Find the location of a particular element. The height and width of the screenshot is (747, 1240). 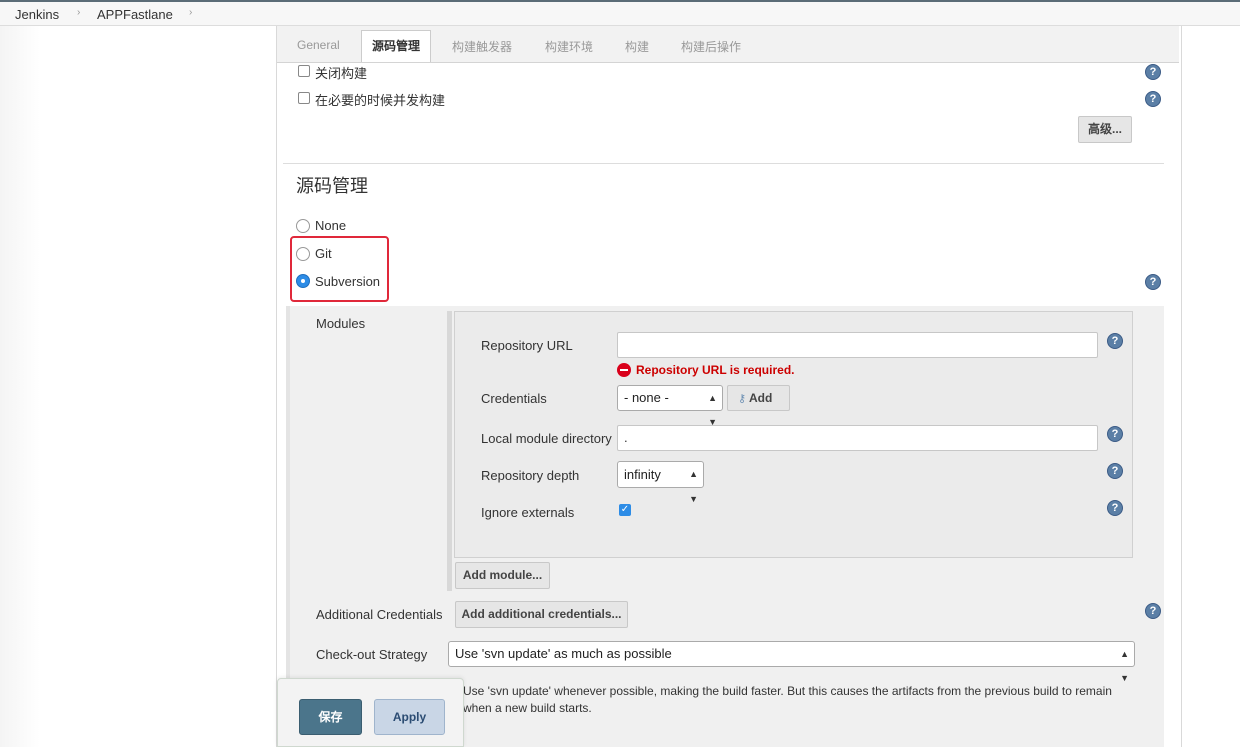

credentials-select: - none - ▲ ▼ is located at coordinates (670, 406).